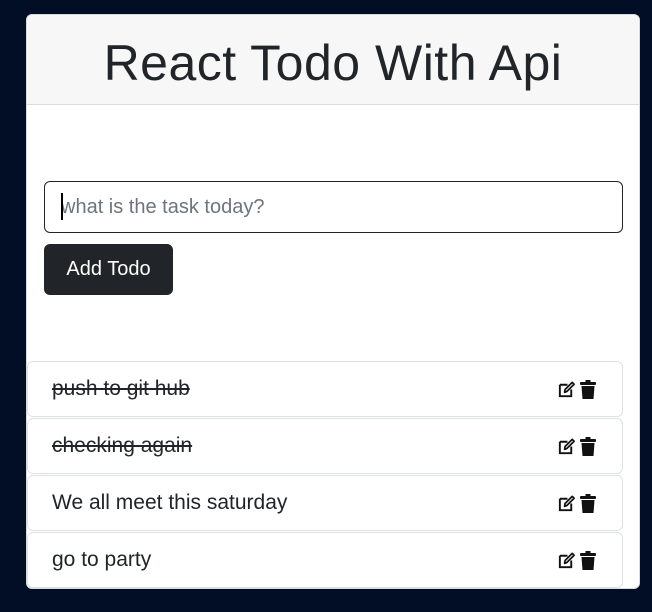 Image resolution: width=652 pixels, height=612 pixels. Describe the element at coordinates (101, 560) in the screenshot. I see `todo-text: go to party` at that location.